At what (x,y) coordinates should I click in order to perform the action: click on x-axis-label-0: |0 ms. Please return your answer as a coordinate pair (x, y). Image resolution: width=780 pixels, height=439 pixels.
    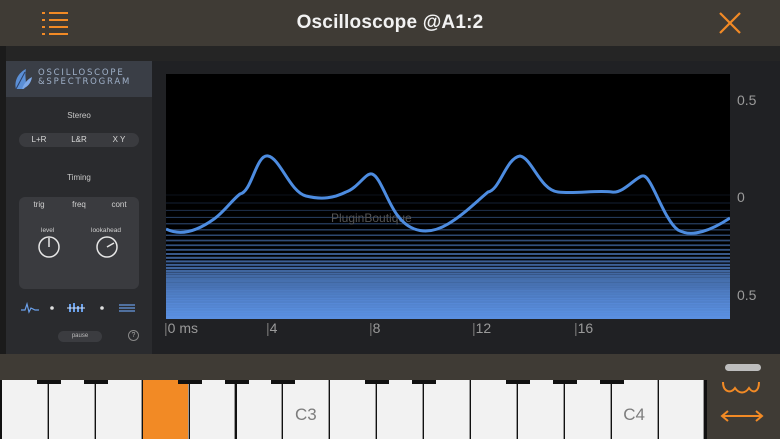
    Looking at the image, I should click on (181, 328).